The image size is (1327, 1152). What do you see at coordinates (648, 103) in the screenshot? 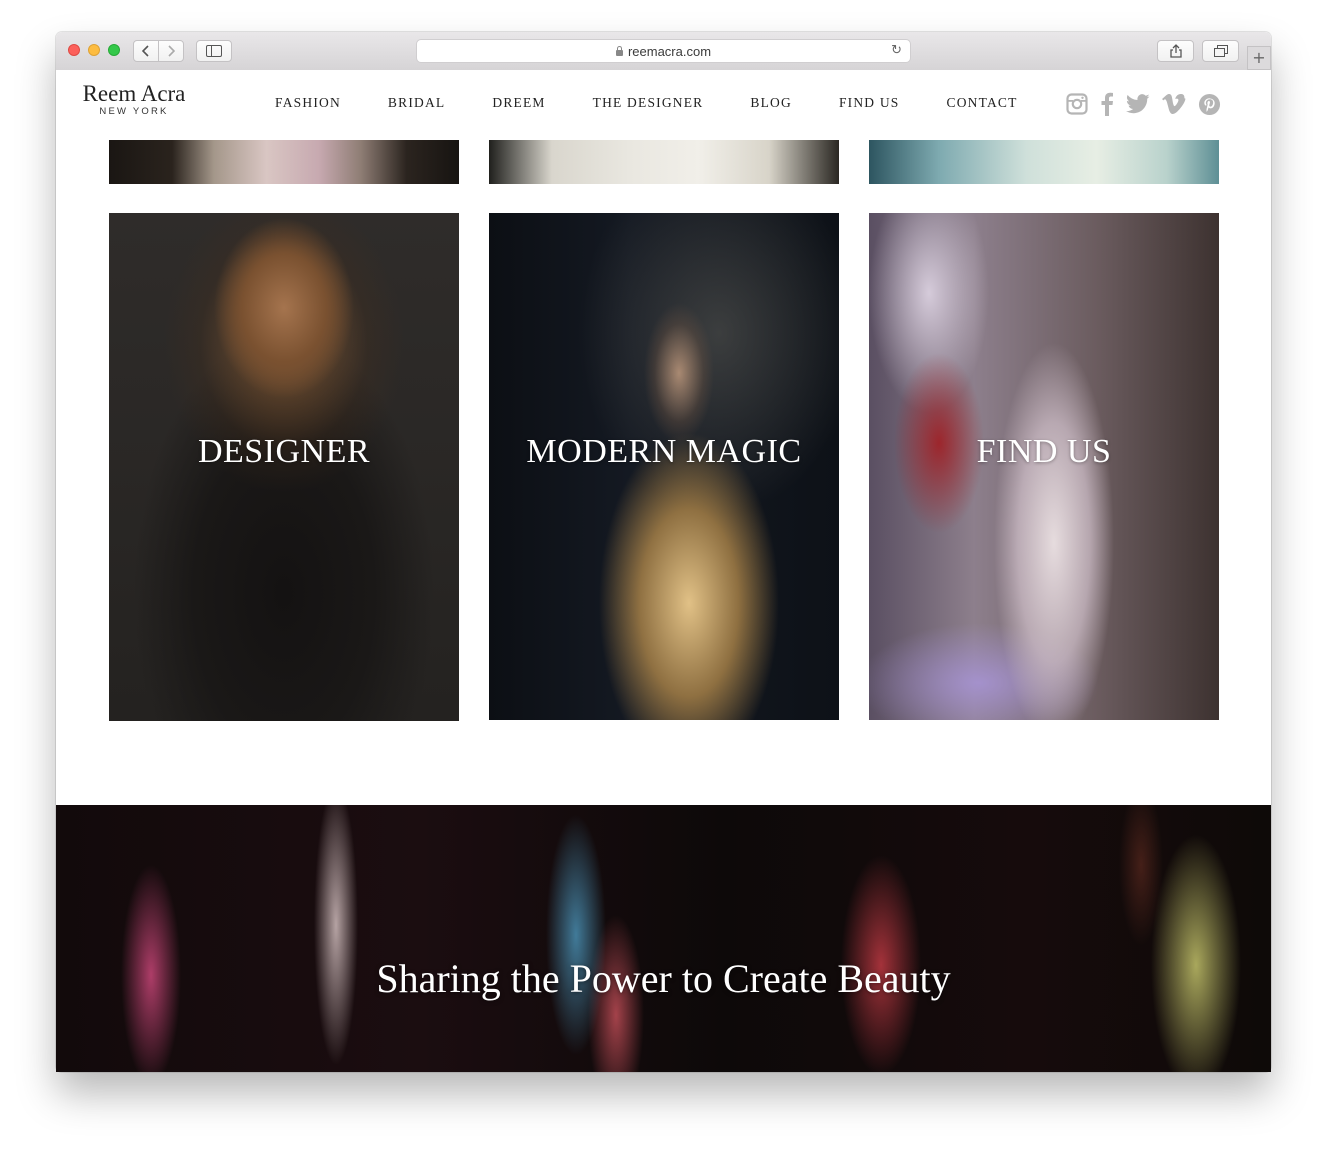
I see `nav-the-designer: THE DESIGNER` at bounding box center [648, 103].